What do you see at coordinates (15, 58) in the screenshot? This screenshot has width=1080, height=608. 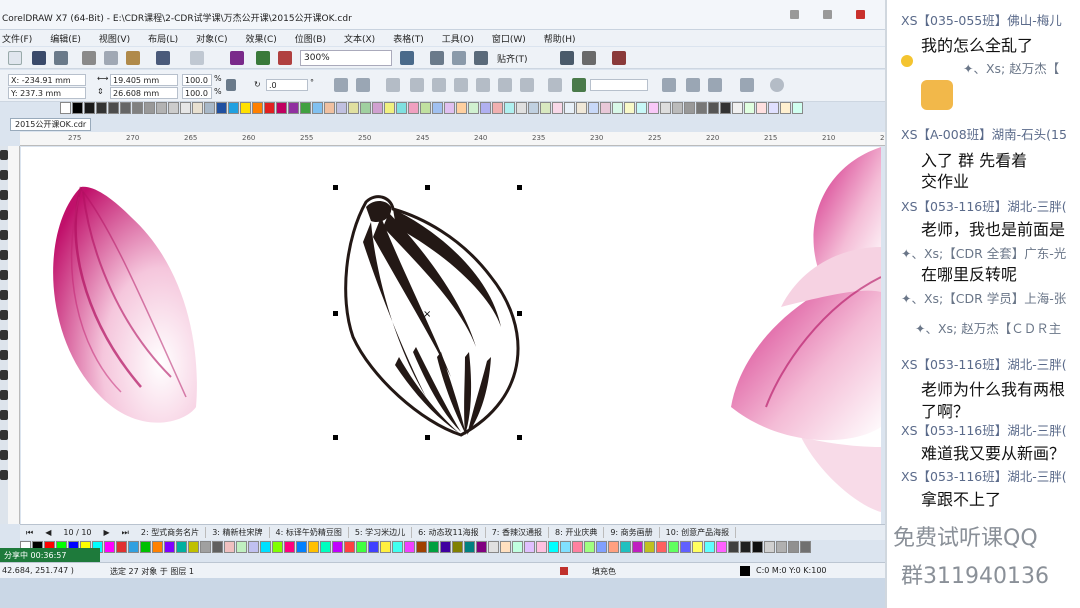 I see `new-document-icon` at bounding box center [15, 58].